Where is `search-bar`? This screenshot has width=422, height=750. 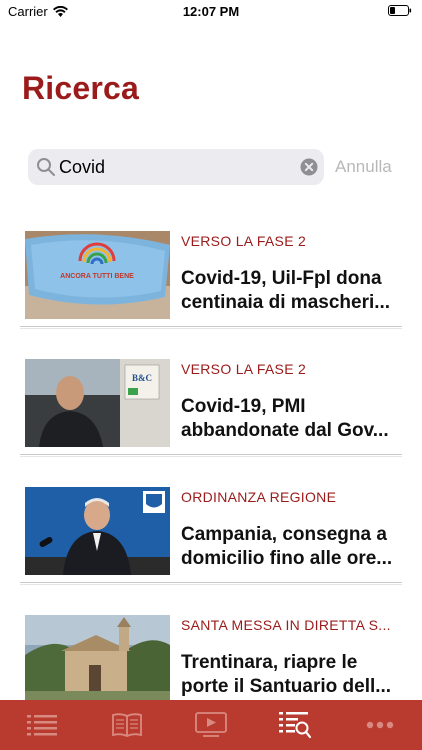
search-bar is located at coordinates (176, 167).